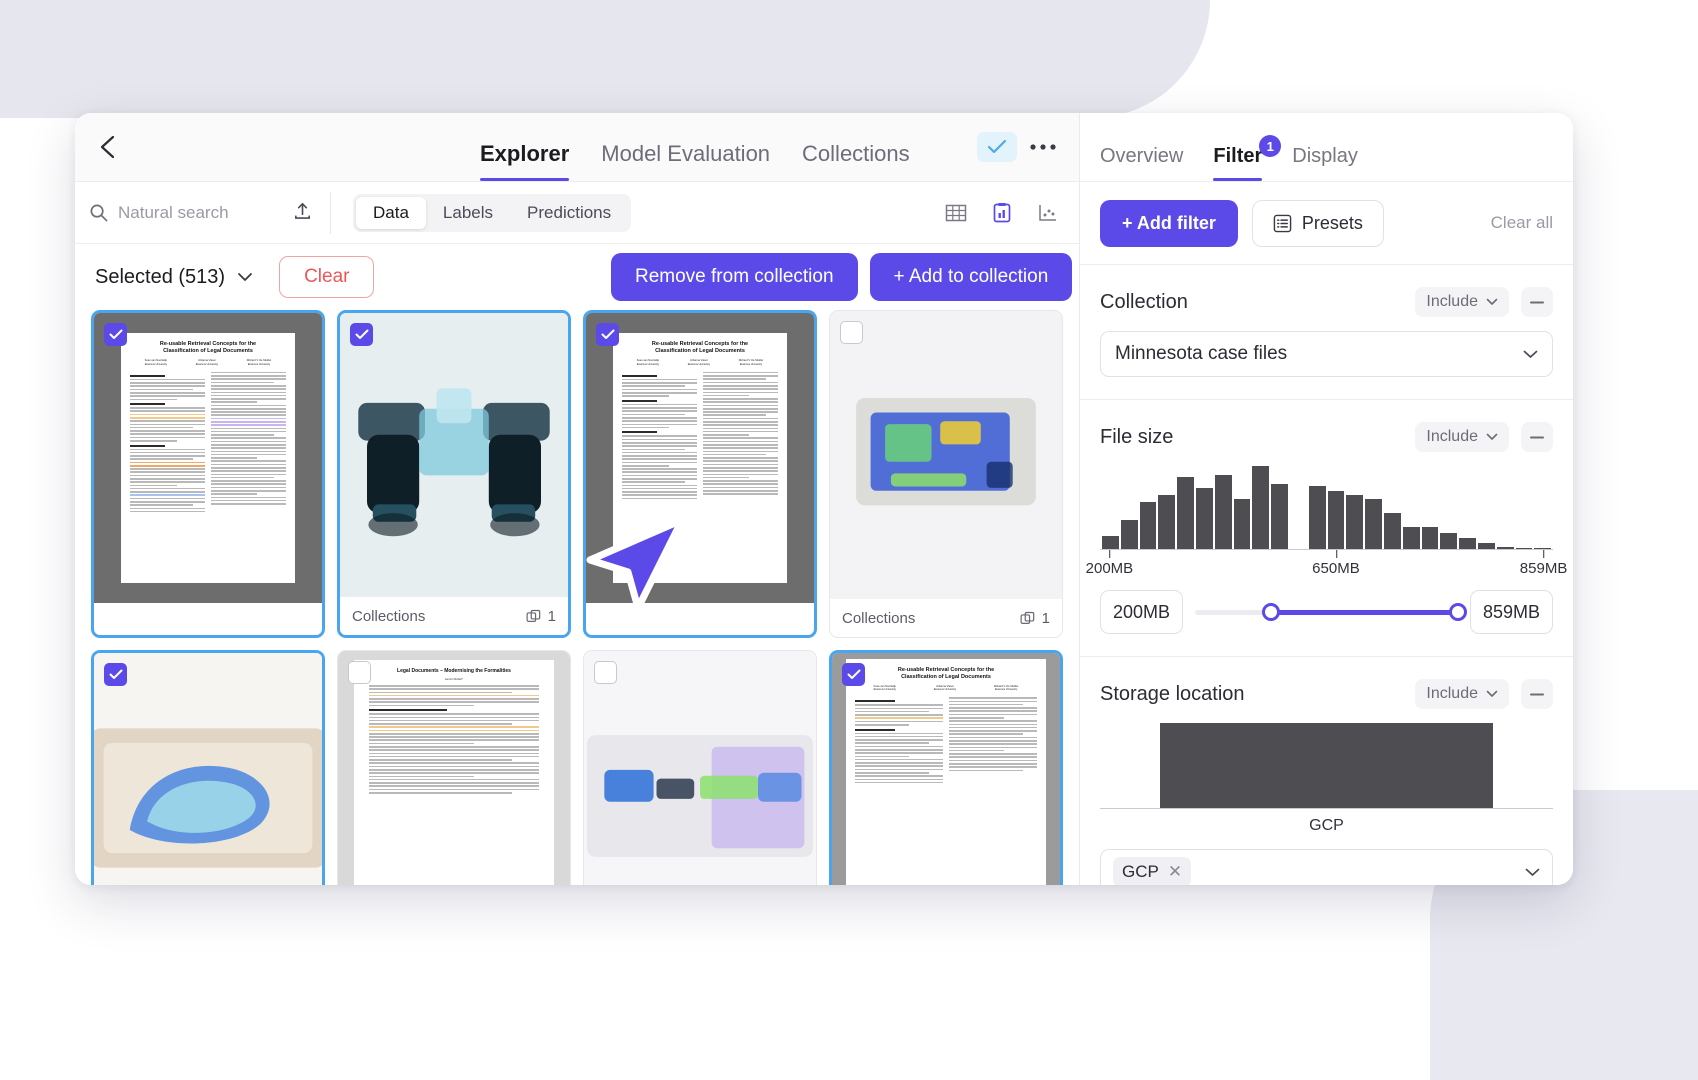 The height and width of the screenshot is (1080, 1698). What do you see at coordinates (1537, 437) in the screenshot?
I see `filter-file-size-remove-button` at bounding box center [1537, 437].